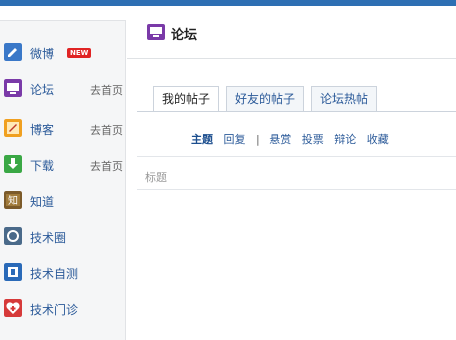  What do you see at coordinates (63, 53) in the screenshot?
I see `sidebar-item-weibo: 微博 NEW` at bounding box center [63, 53].